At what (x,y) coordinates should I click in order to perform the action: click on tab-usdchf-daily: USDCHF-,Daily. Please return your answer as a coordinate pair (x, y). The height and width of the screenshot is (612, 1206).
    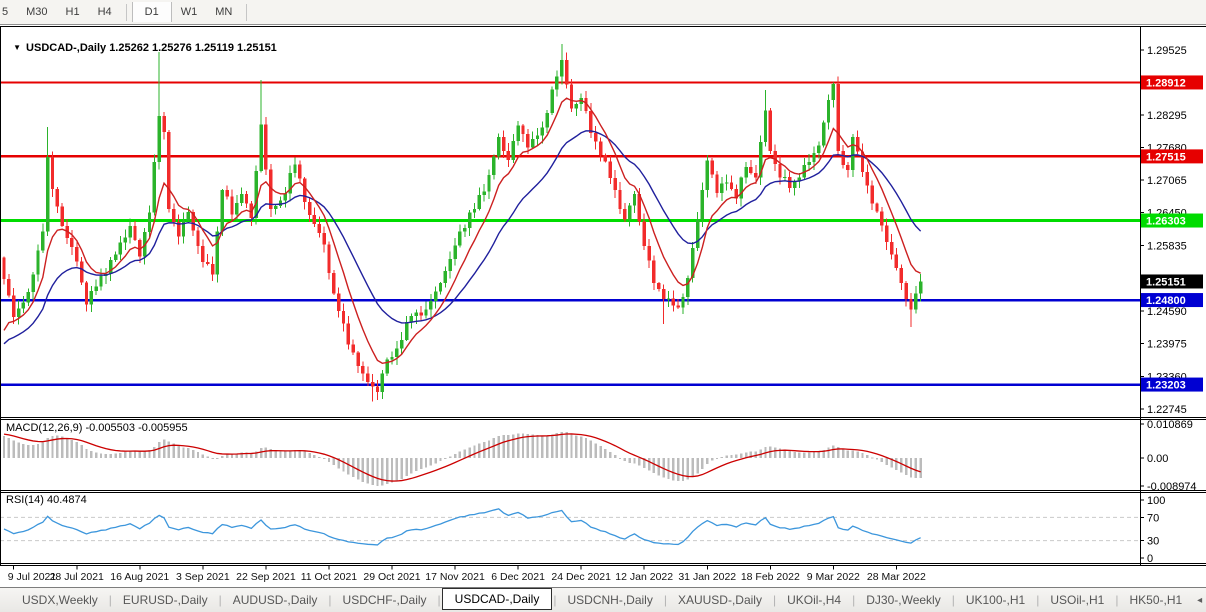
    Looking at the image, I should click on (385, 600).